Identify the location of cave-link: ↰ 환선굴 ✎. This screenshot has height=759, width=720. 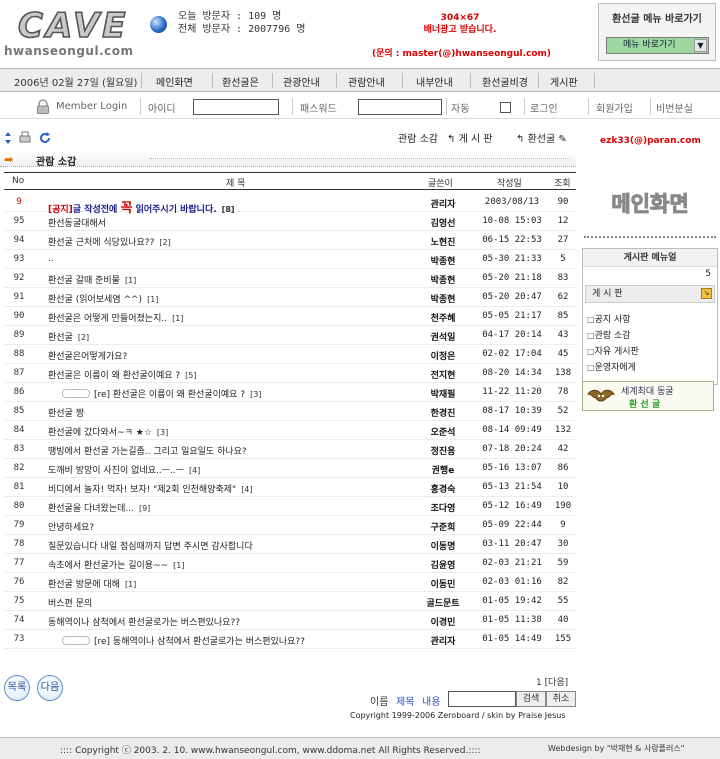
(541, 137).